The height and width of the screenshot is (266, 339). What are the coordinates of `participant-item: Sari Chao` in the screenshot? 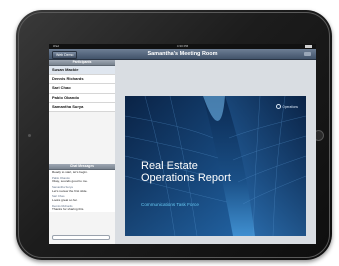 It's located at (82, 89).